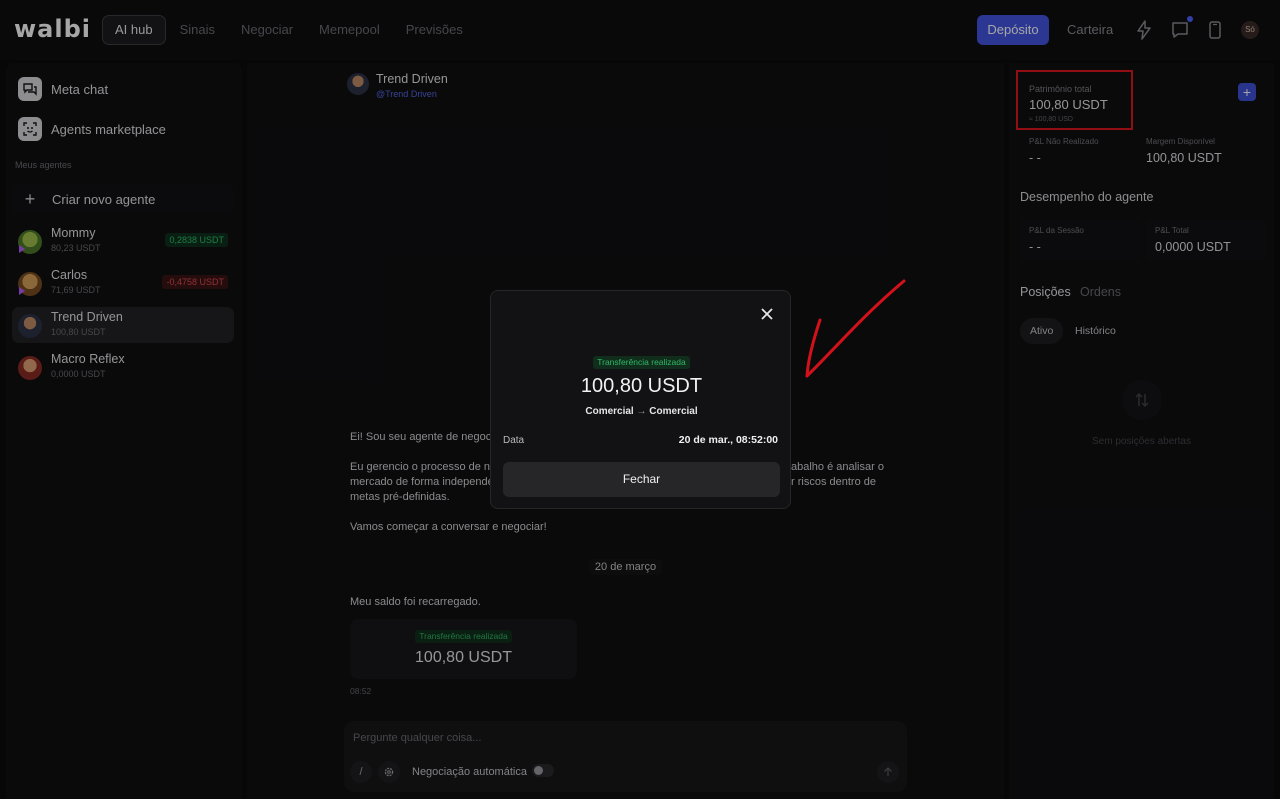 The image size is (1280, 799). What do you see at coordinates (30, 198) in the screenshot?
I see `plus-icon: +` at bounding box center [30, 198].